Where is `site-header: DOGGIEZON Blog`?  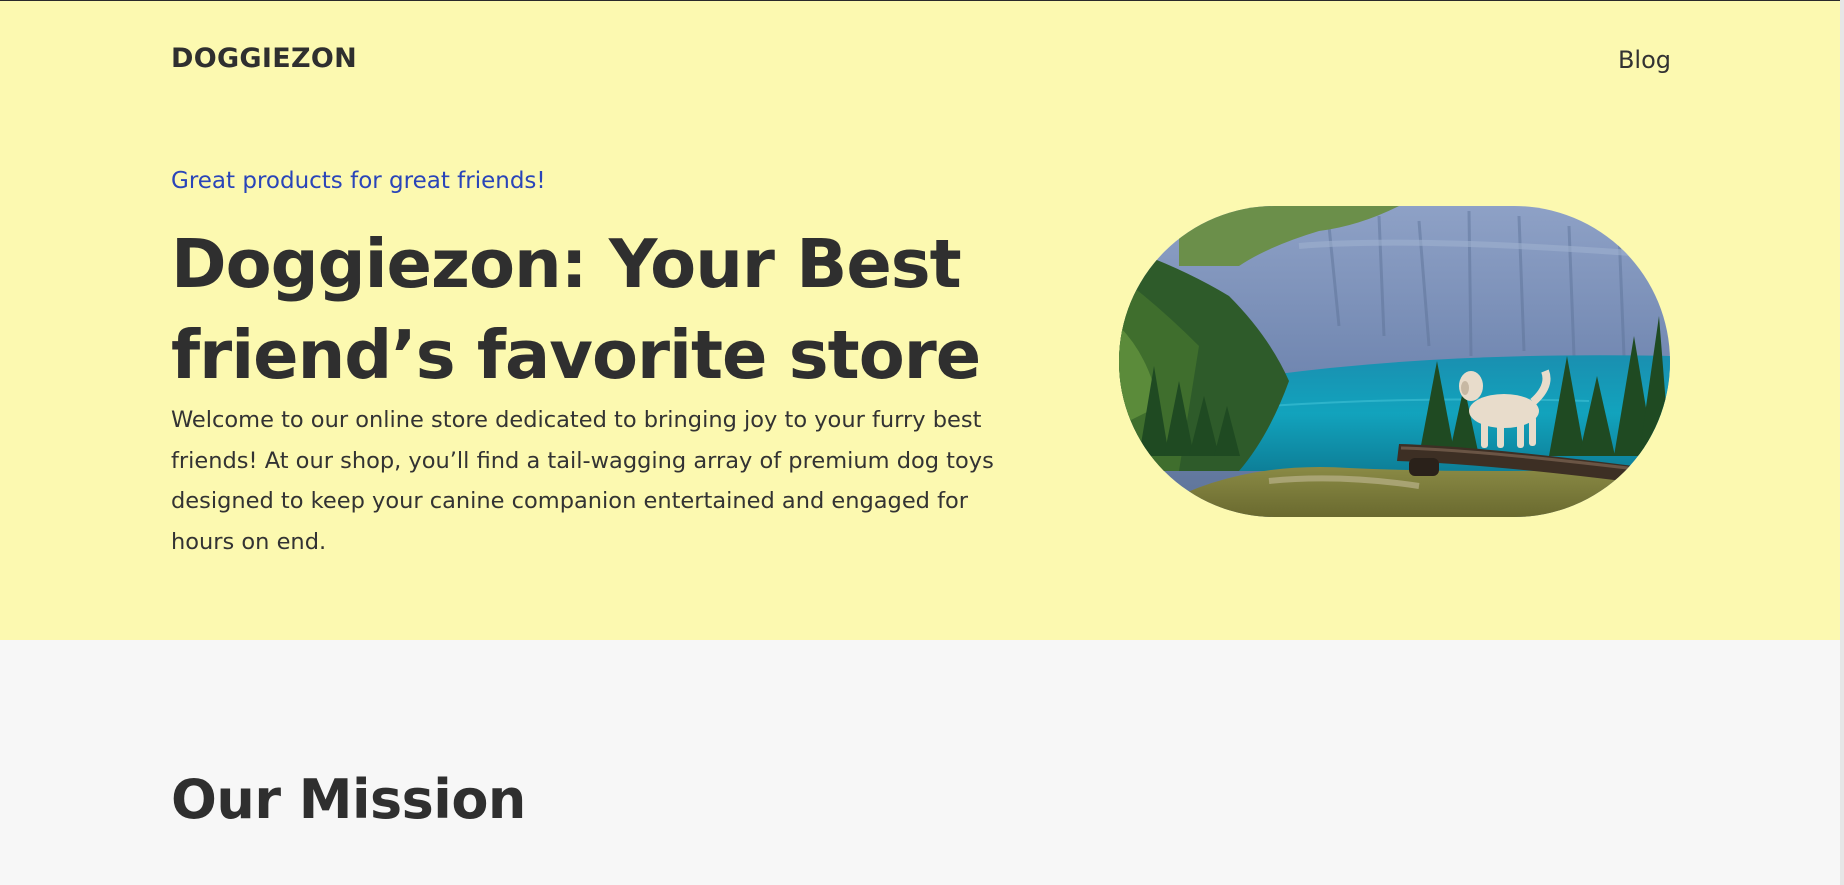 site-header: DOGGIEZON Blog is located at coordinates (921, 63).